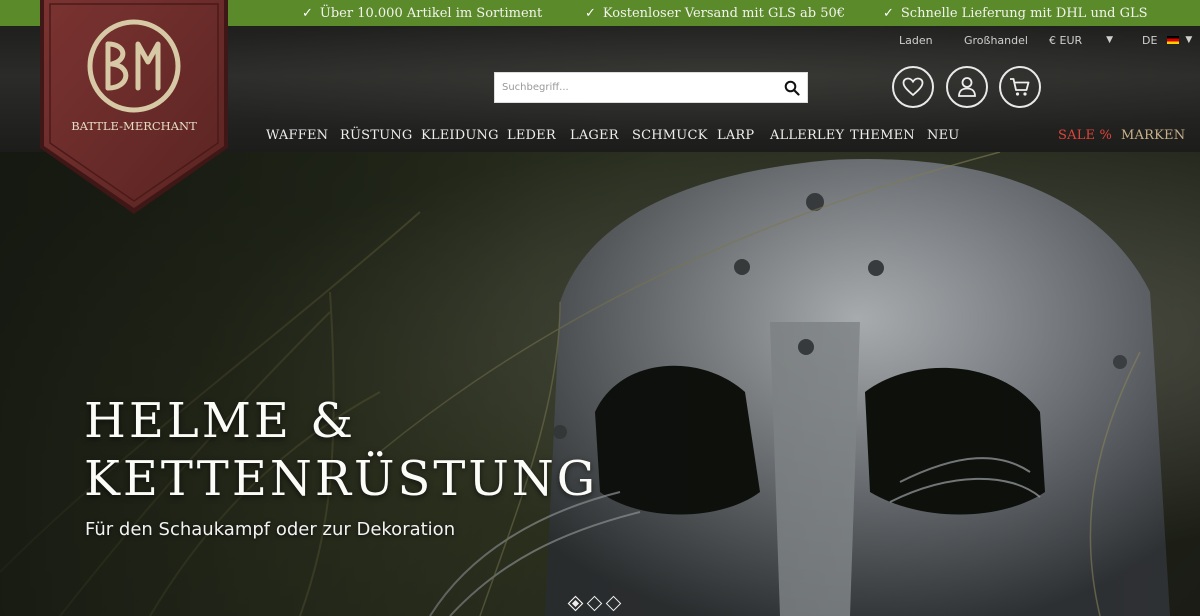 The width and height of the screenshot is (1200, 616). I want to click on wishlist-button, so click(913, 87).